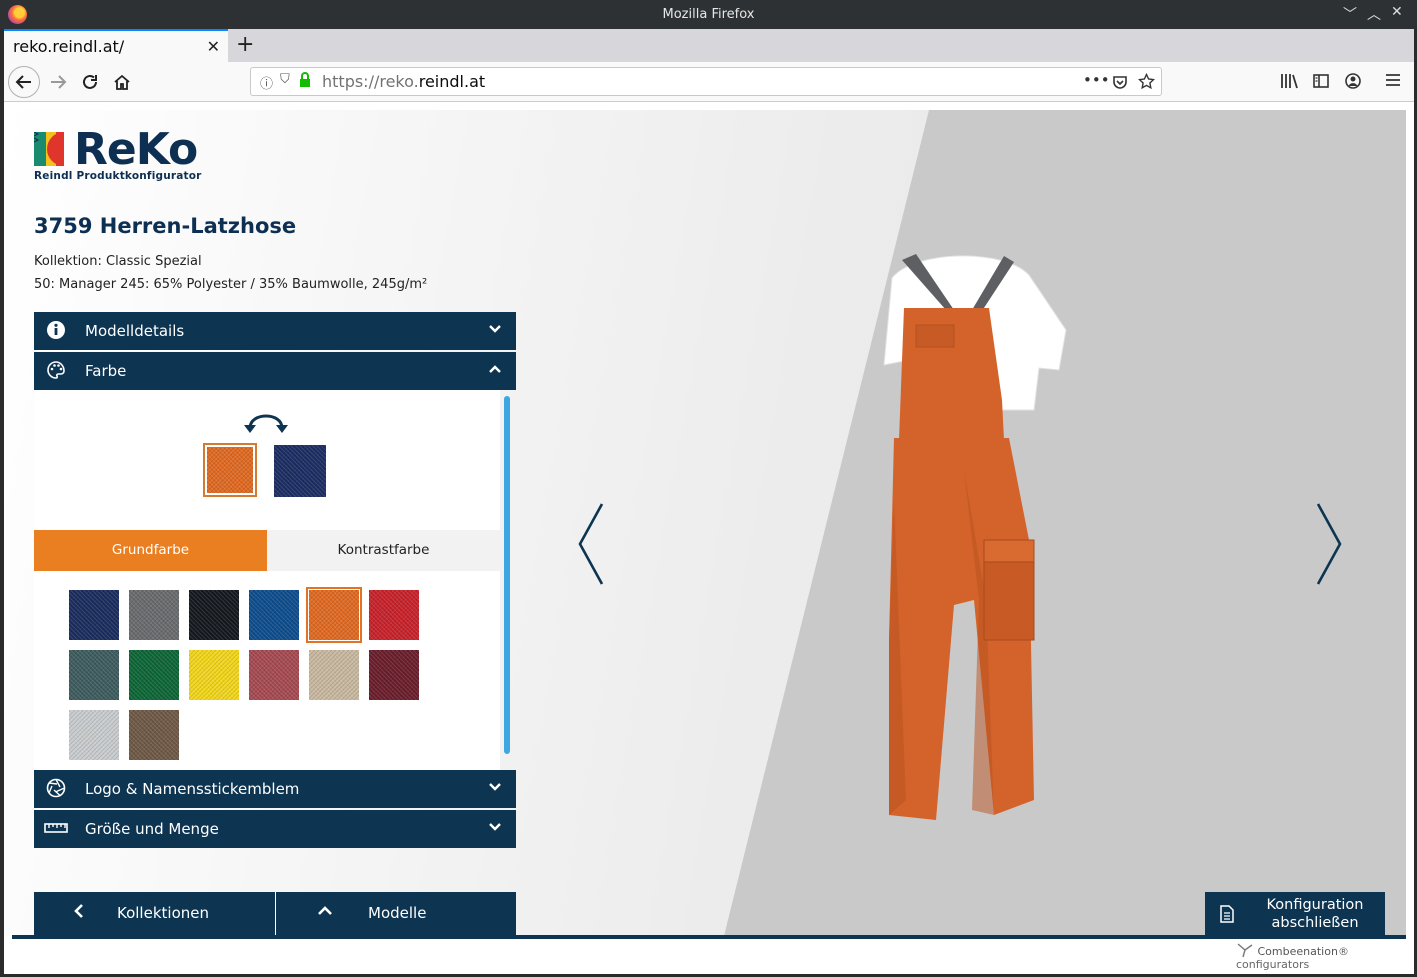  I want to click on window-title: Mozilla Firefox, so click(708, 14).